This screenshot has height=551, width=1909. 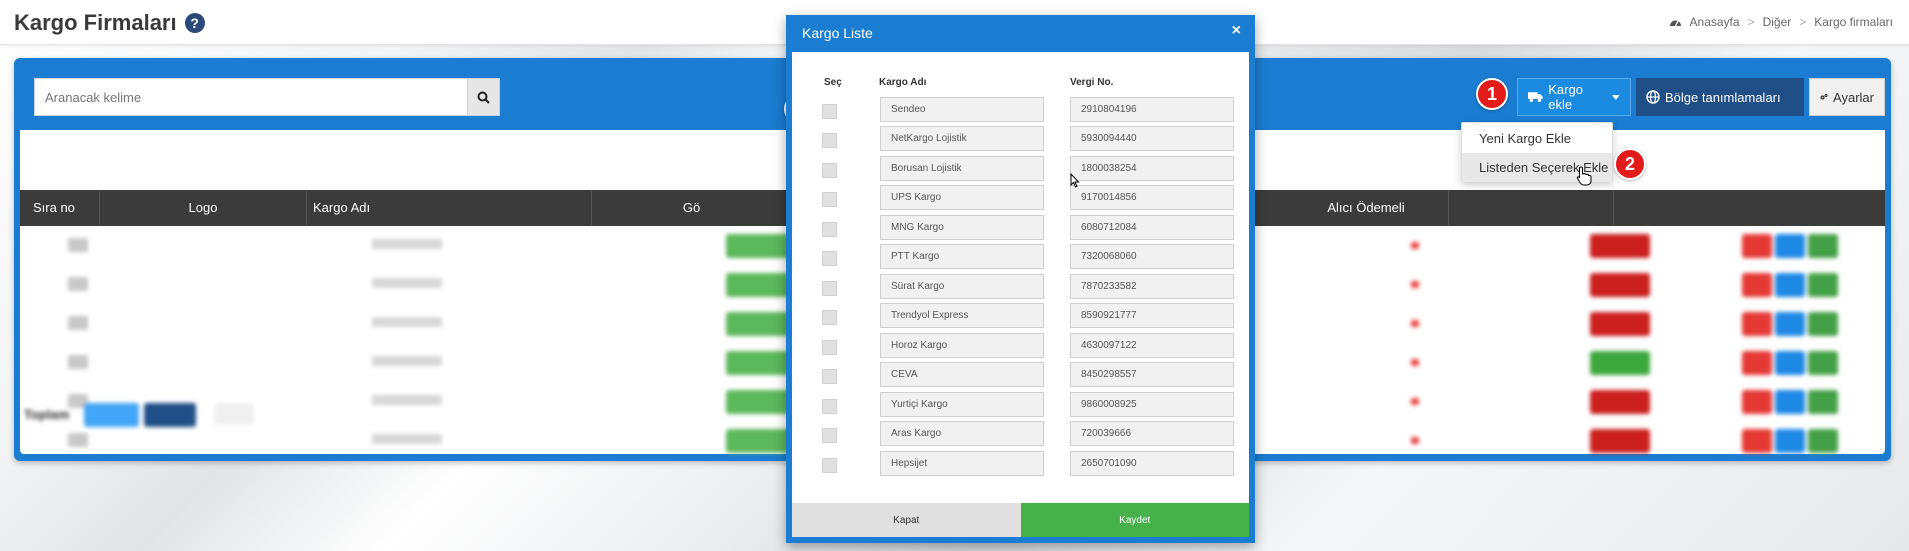 What do you see at coordinates (962, 168) in the screenshot?
I see `kargo-adi-field: Borusan Lojistik` at bounding box center [962, 168].